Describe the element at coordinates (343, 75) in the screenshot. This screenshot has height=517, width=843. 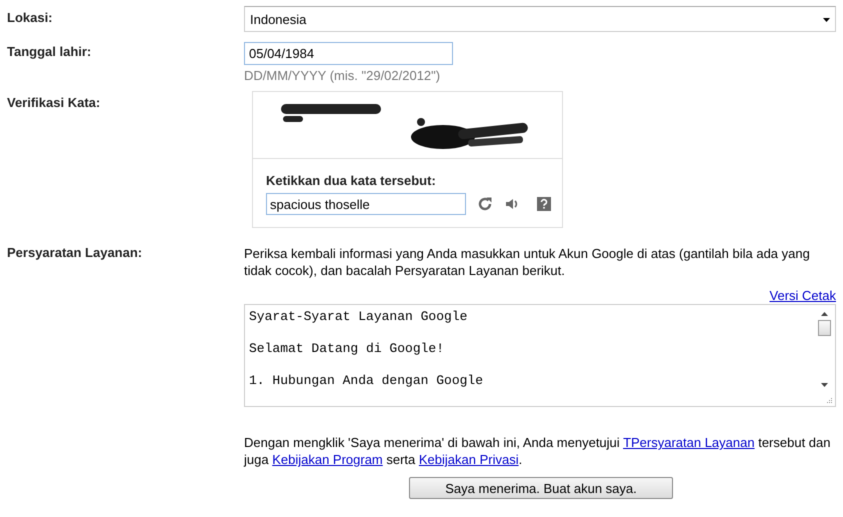
I see `format-hint: DD/MM/YYYY (mis. "29/02/2012")` at that location.